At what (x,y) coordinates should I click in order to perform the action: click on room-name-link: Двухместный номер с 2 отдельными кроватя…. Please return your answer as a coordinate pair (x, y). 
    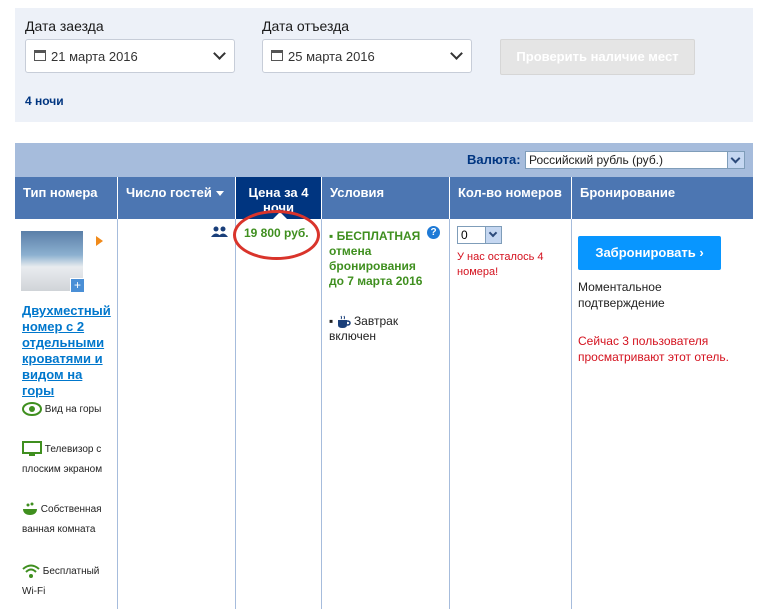
    Looking at the image, I should click on (68, 351).